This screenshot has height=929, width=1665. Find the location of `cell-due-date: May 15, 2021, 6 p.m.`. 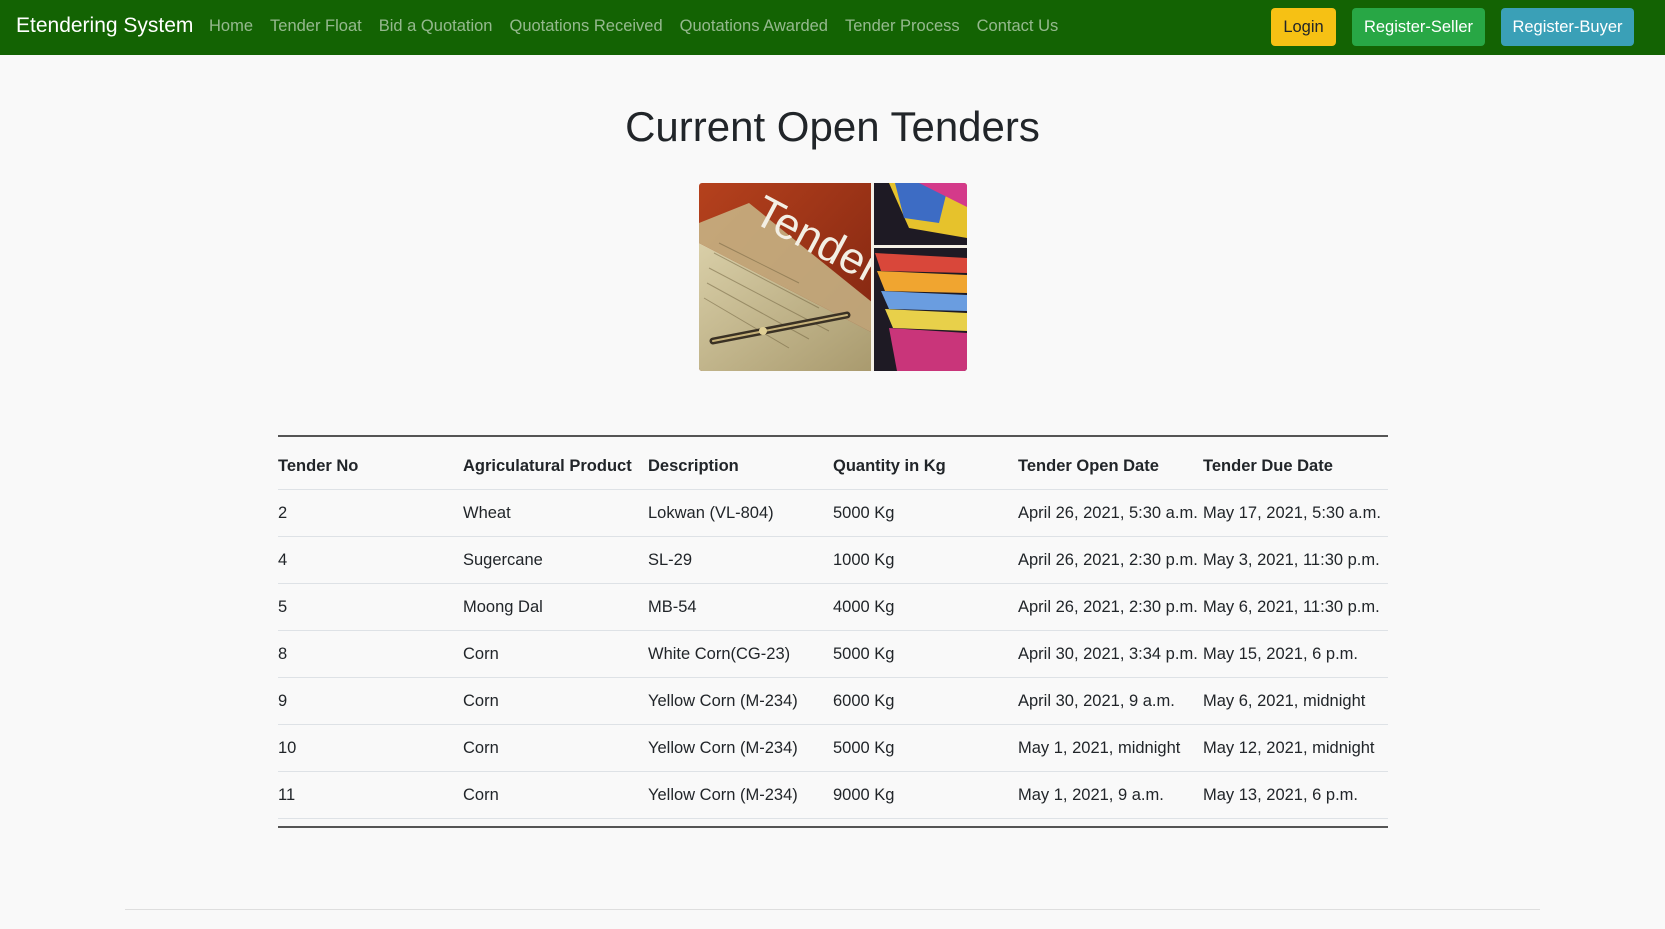

cell-due-date: May 15, 2021, 6 p.m. is located at coordinates (1295, 654).